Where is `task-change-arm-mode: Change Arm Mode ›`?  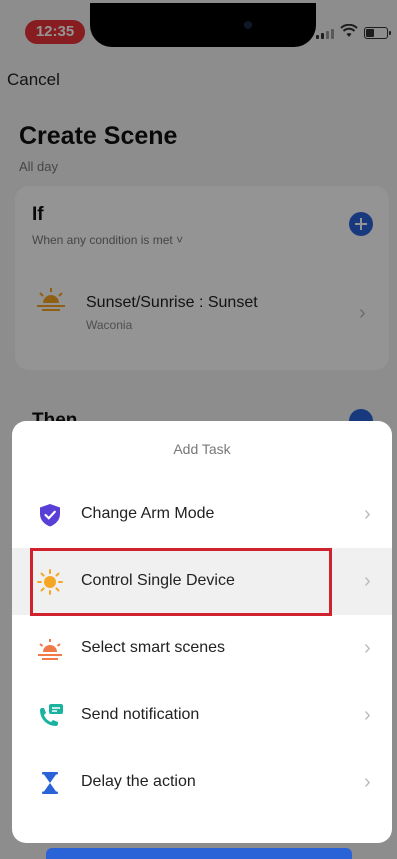 task-change-arm-mode: Change Arm Mode › is located at coordinates (202, 514).